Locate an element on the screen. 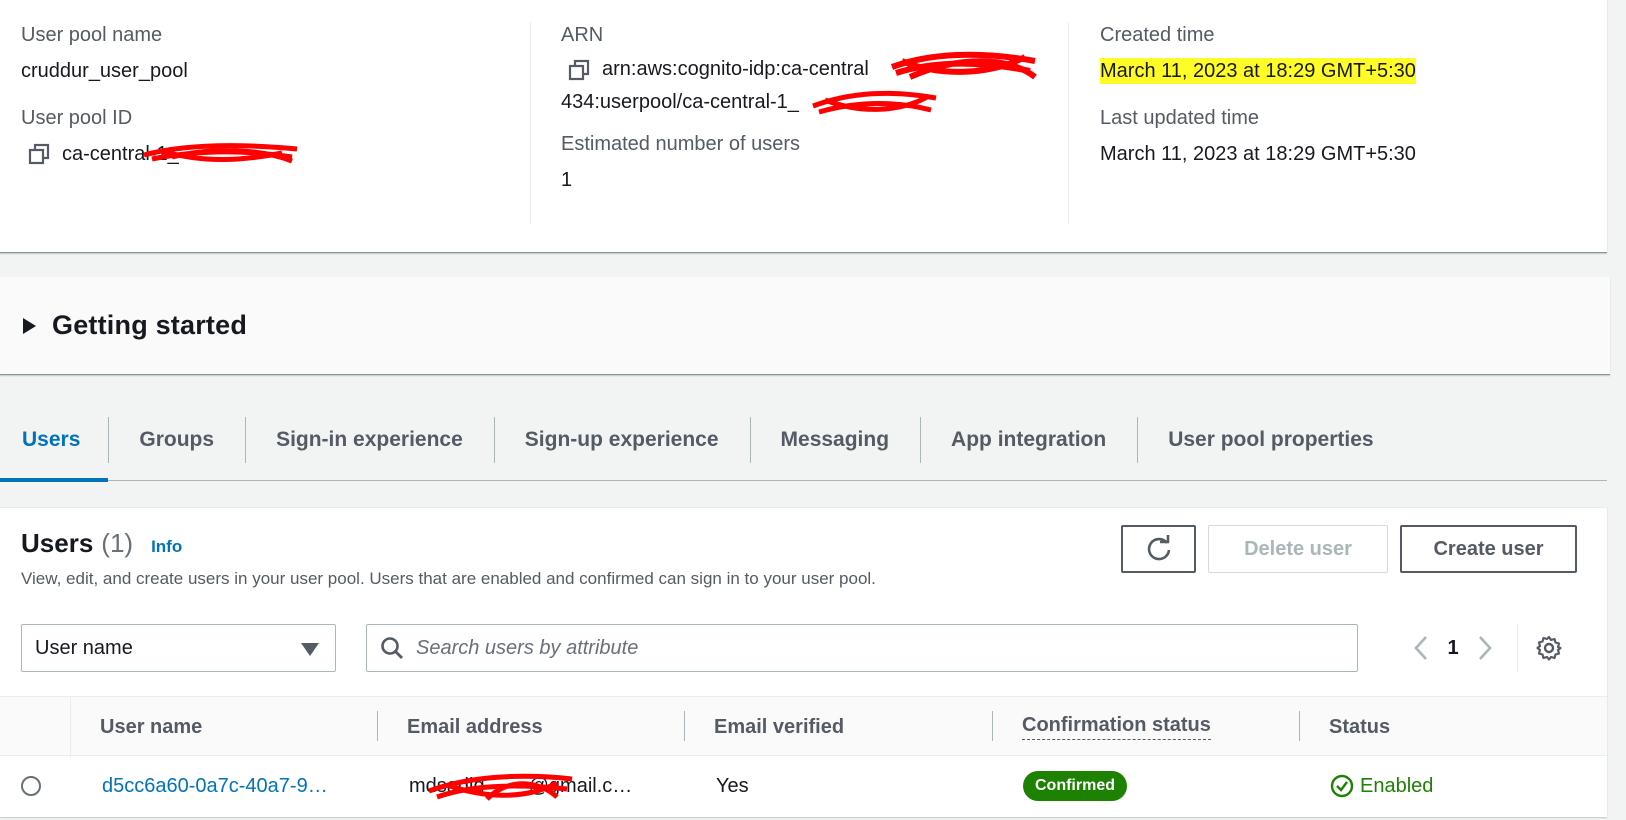  cell-status: Enabled is located at coordinates (1366, 786).